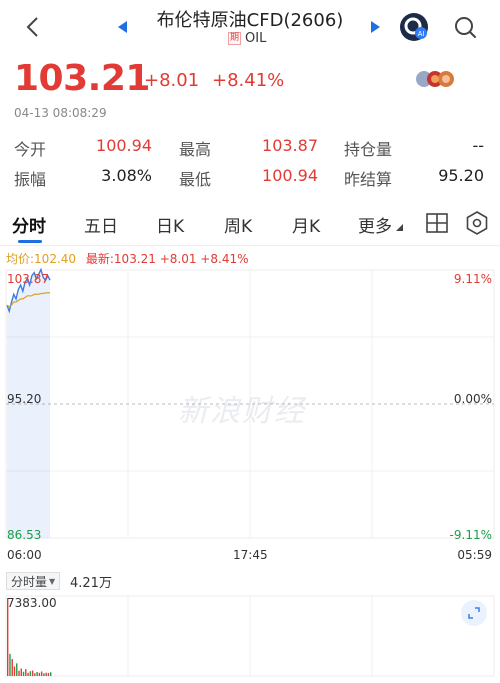  I want to click on pct-axis-low: -9.11%, so click(470, 535).